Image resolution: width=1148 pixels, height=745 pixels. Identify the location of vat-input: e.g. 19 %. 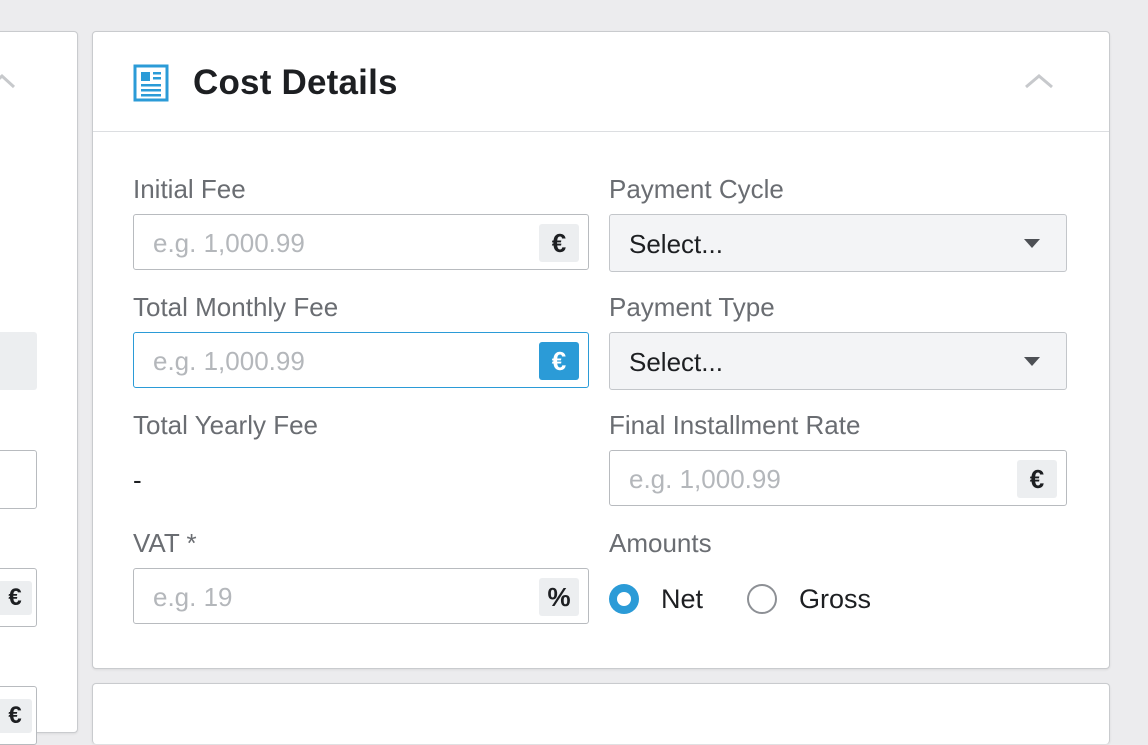
(361, 596).